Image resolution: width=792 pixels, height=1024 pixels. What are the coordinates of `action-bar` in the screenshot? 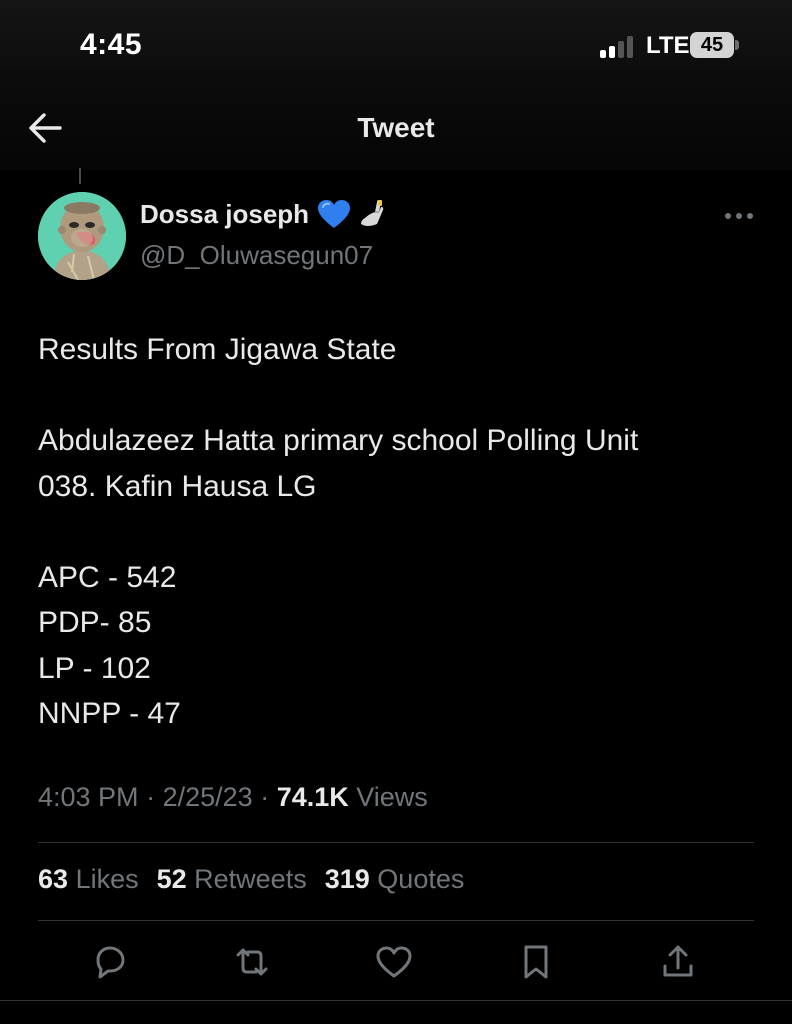 It's located at (396, 965).